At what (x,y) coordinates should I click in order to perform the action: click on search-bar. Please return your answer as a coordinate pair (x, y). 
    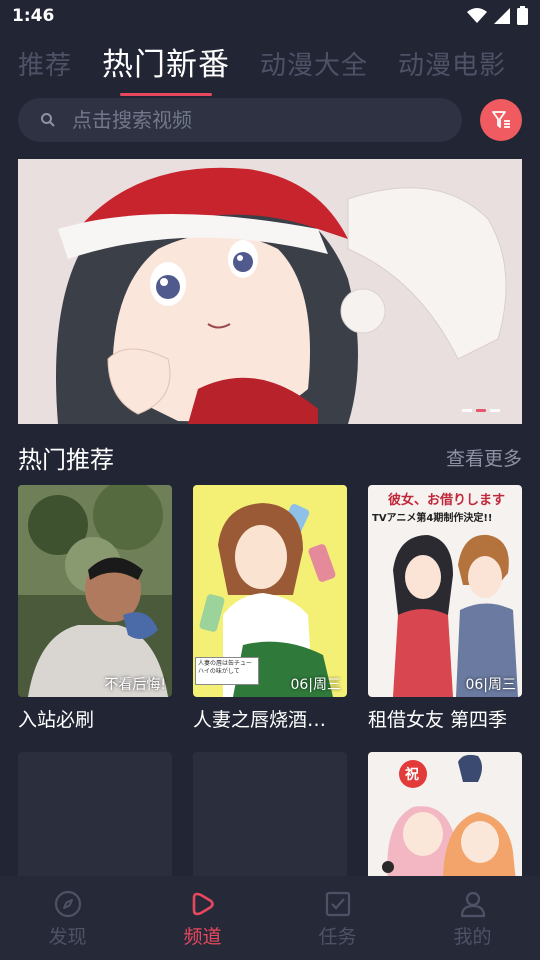
    Looking at the image, I should click on (240, 120).